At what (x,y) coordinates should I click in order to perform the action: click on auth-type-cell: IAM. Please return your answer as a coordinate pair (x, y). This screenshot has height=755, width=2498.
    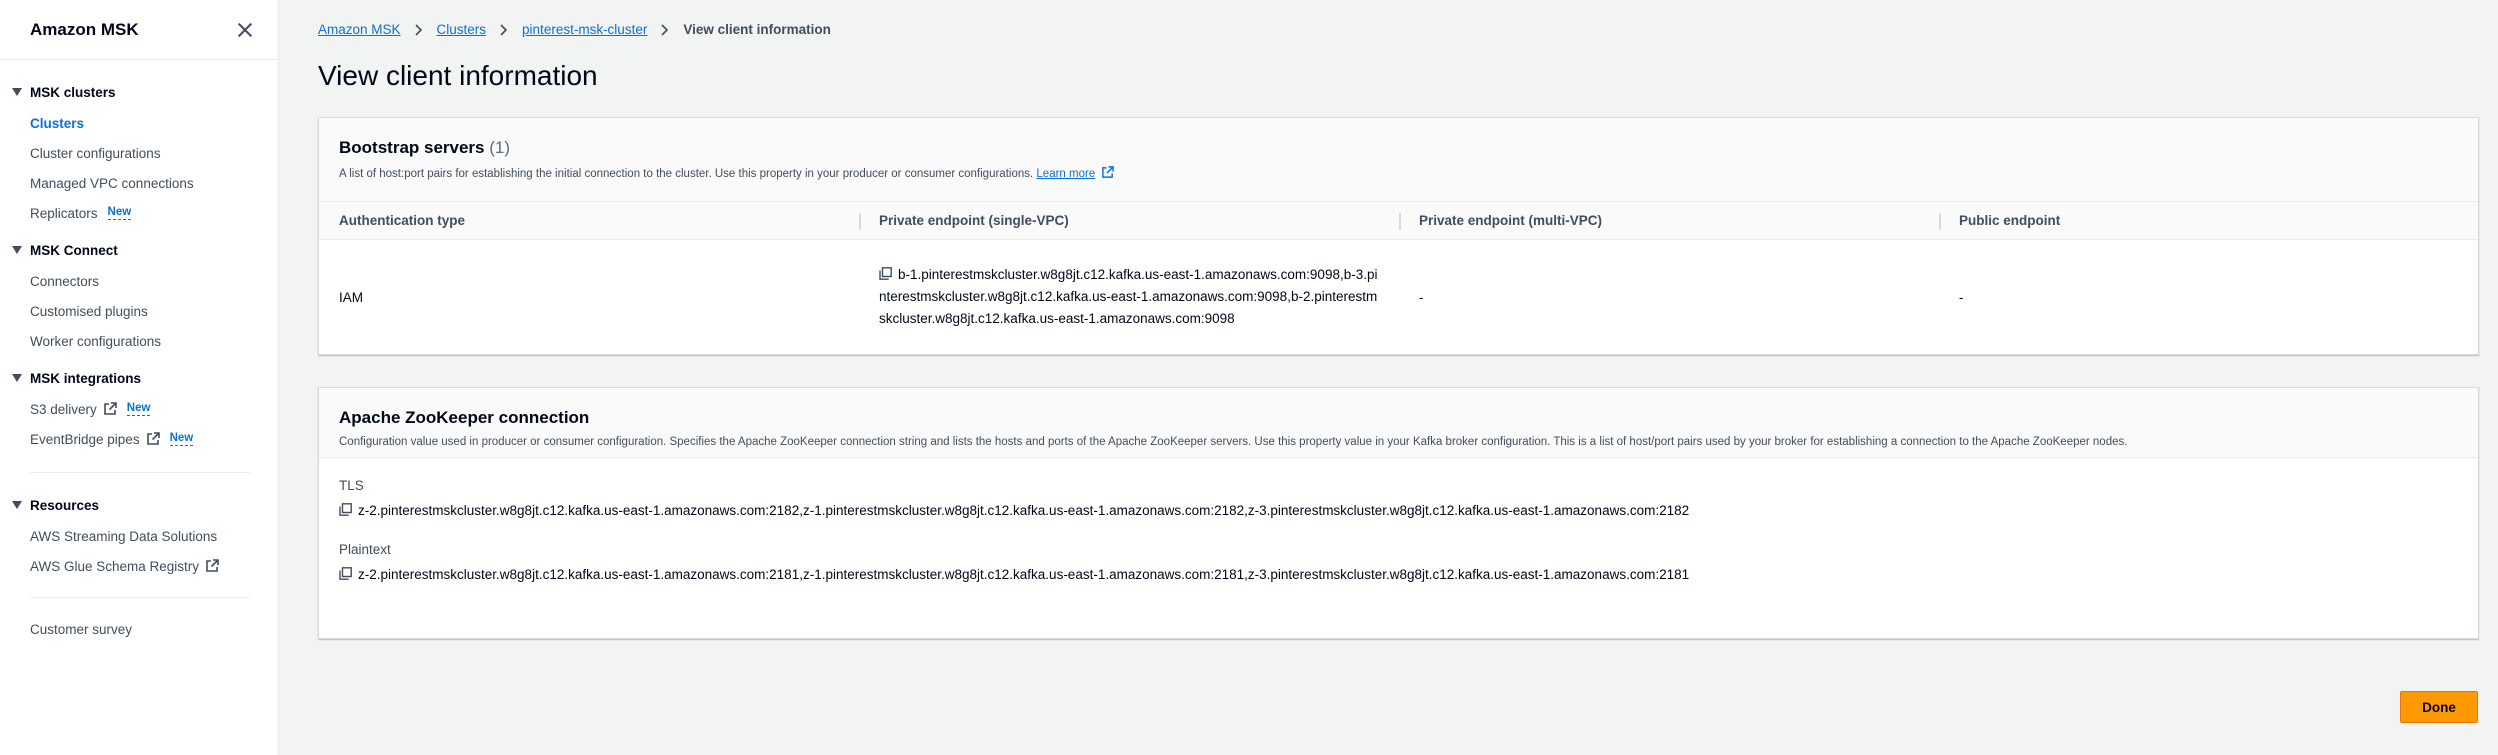
    Looking at the image, I should click on (351, 297).